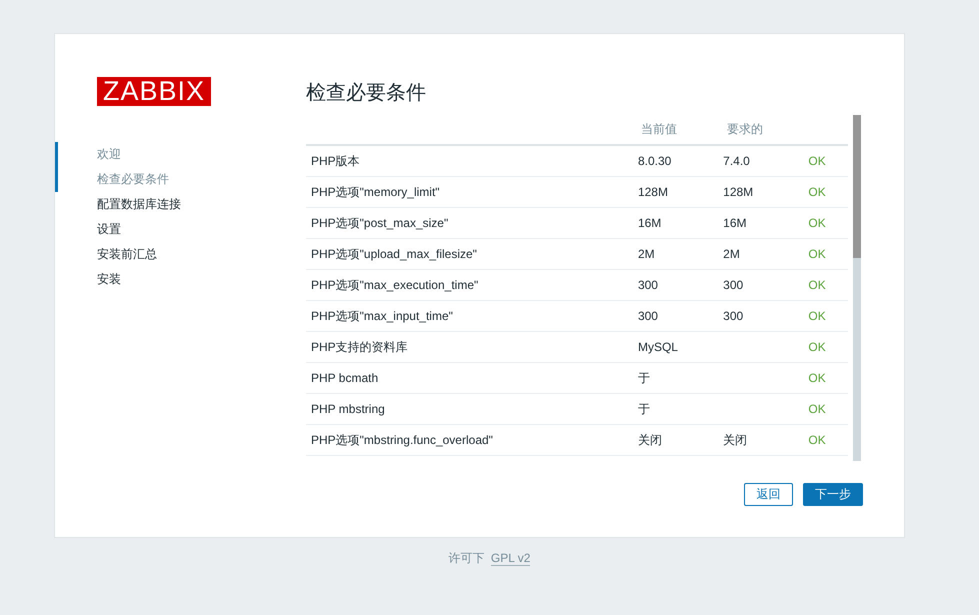  Describe the element at coordinates (394, 285) in the screenshot. I see `table-cell: PHP选项"max_execution_time"` at that location.